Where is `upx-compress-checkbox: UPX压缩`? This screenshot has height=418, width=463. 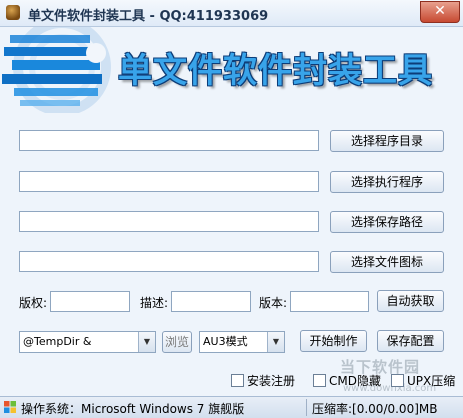 upx-compress-checkbox: UPX压缩 is located at coordinates (423, 380).